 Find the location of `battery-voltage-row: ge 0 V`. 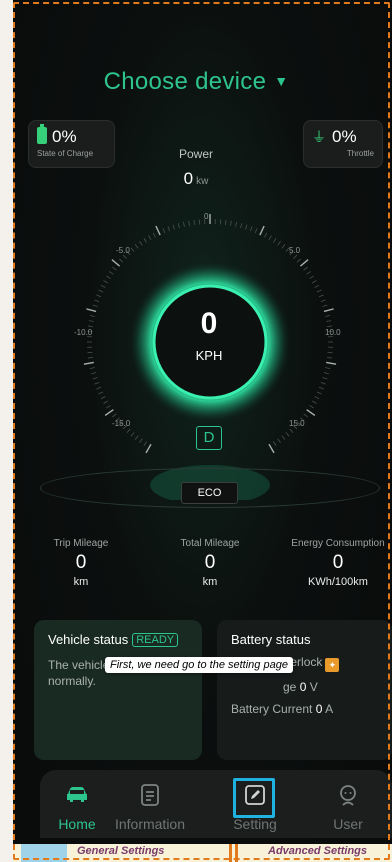

battery-voltage-row: ge 0 V is located at coordinates (304, 687).